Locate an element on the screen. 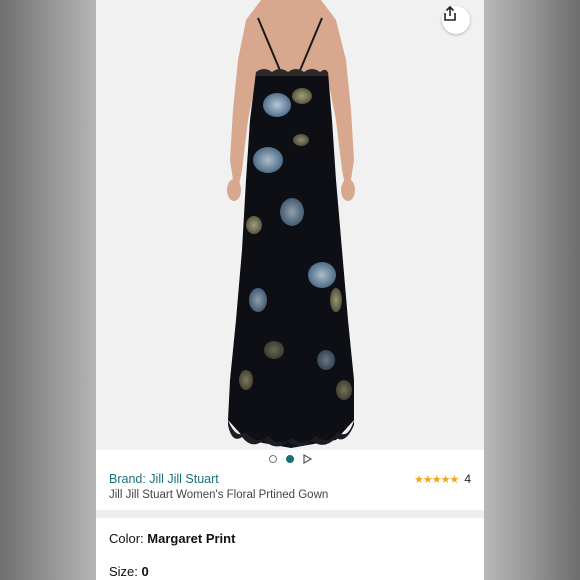 The height and width of the screenshot is (580, 580). rating-stars-icon: ★★★★★ is located at coordinates (436, 479).